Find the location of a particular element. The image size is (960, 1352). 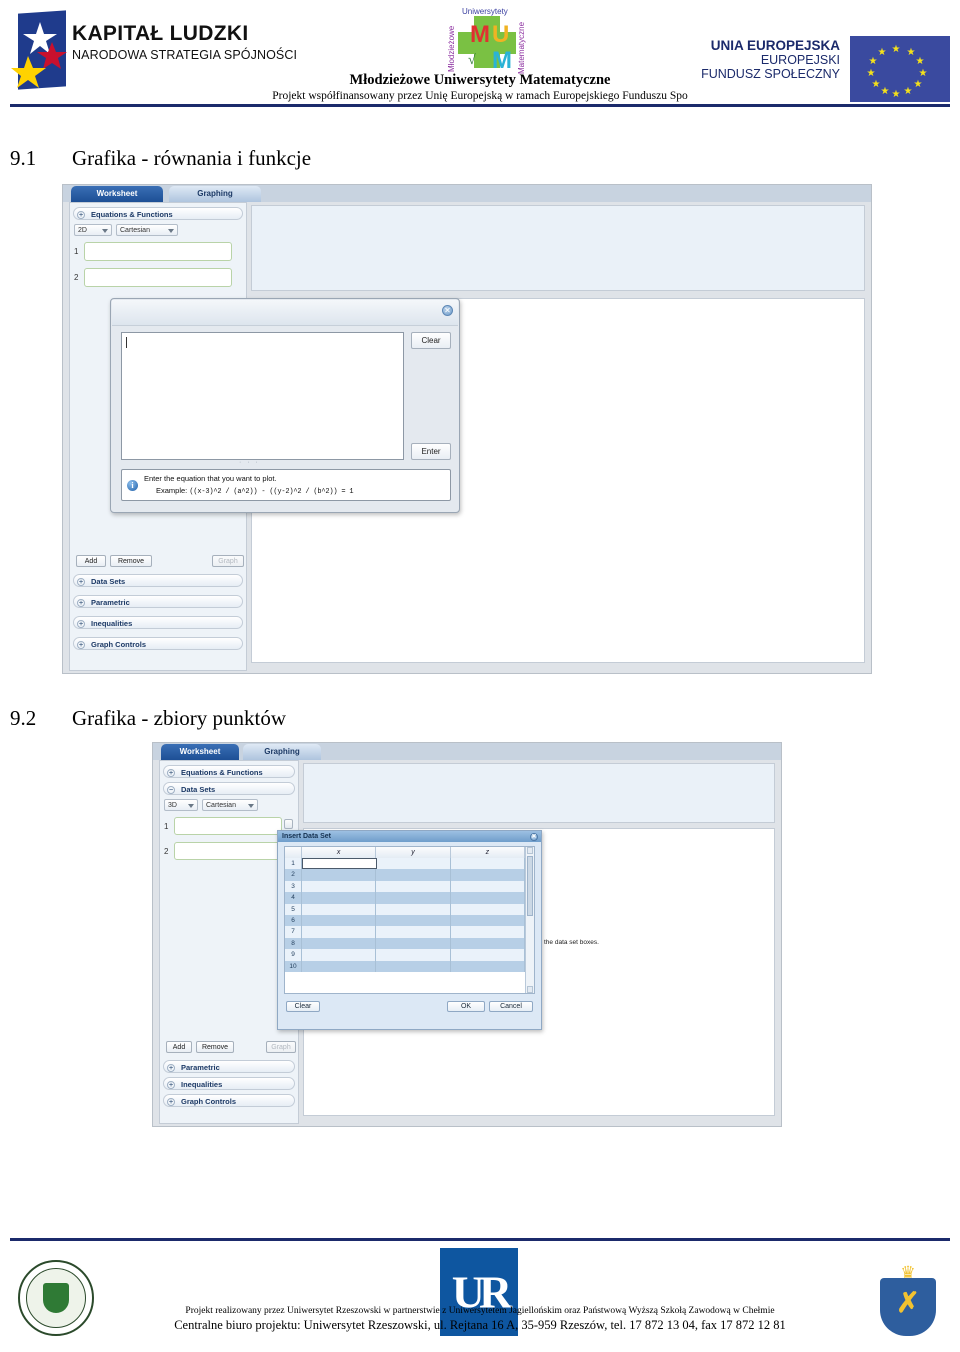

coordinate-system-dropdown-2: Cartesian is located at coordinates (230, 805).